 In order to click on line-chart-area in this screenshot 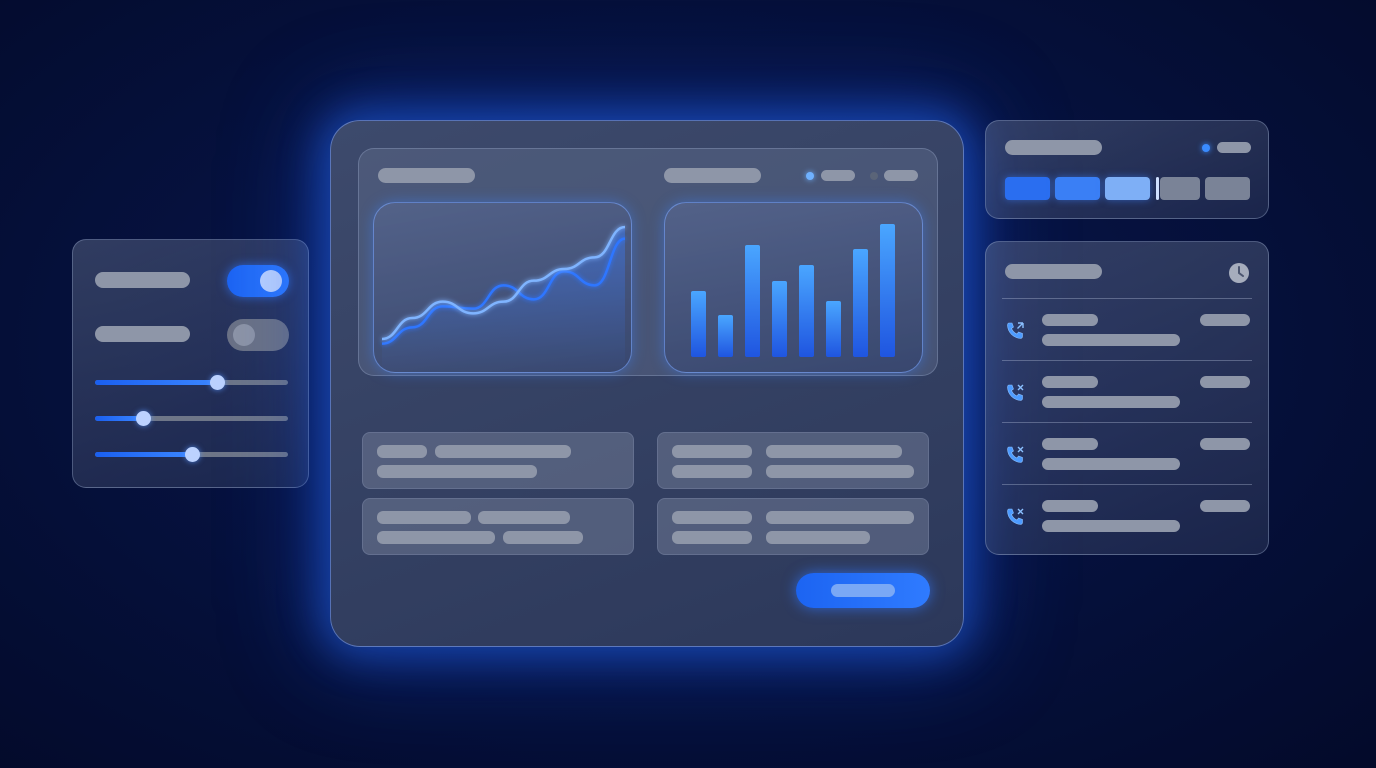, I will do `click(503, 299)`.